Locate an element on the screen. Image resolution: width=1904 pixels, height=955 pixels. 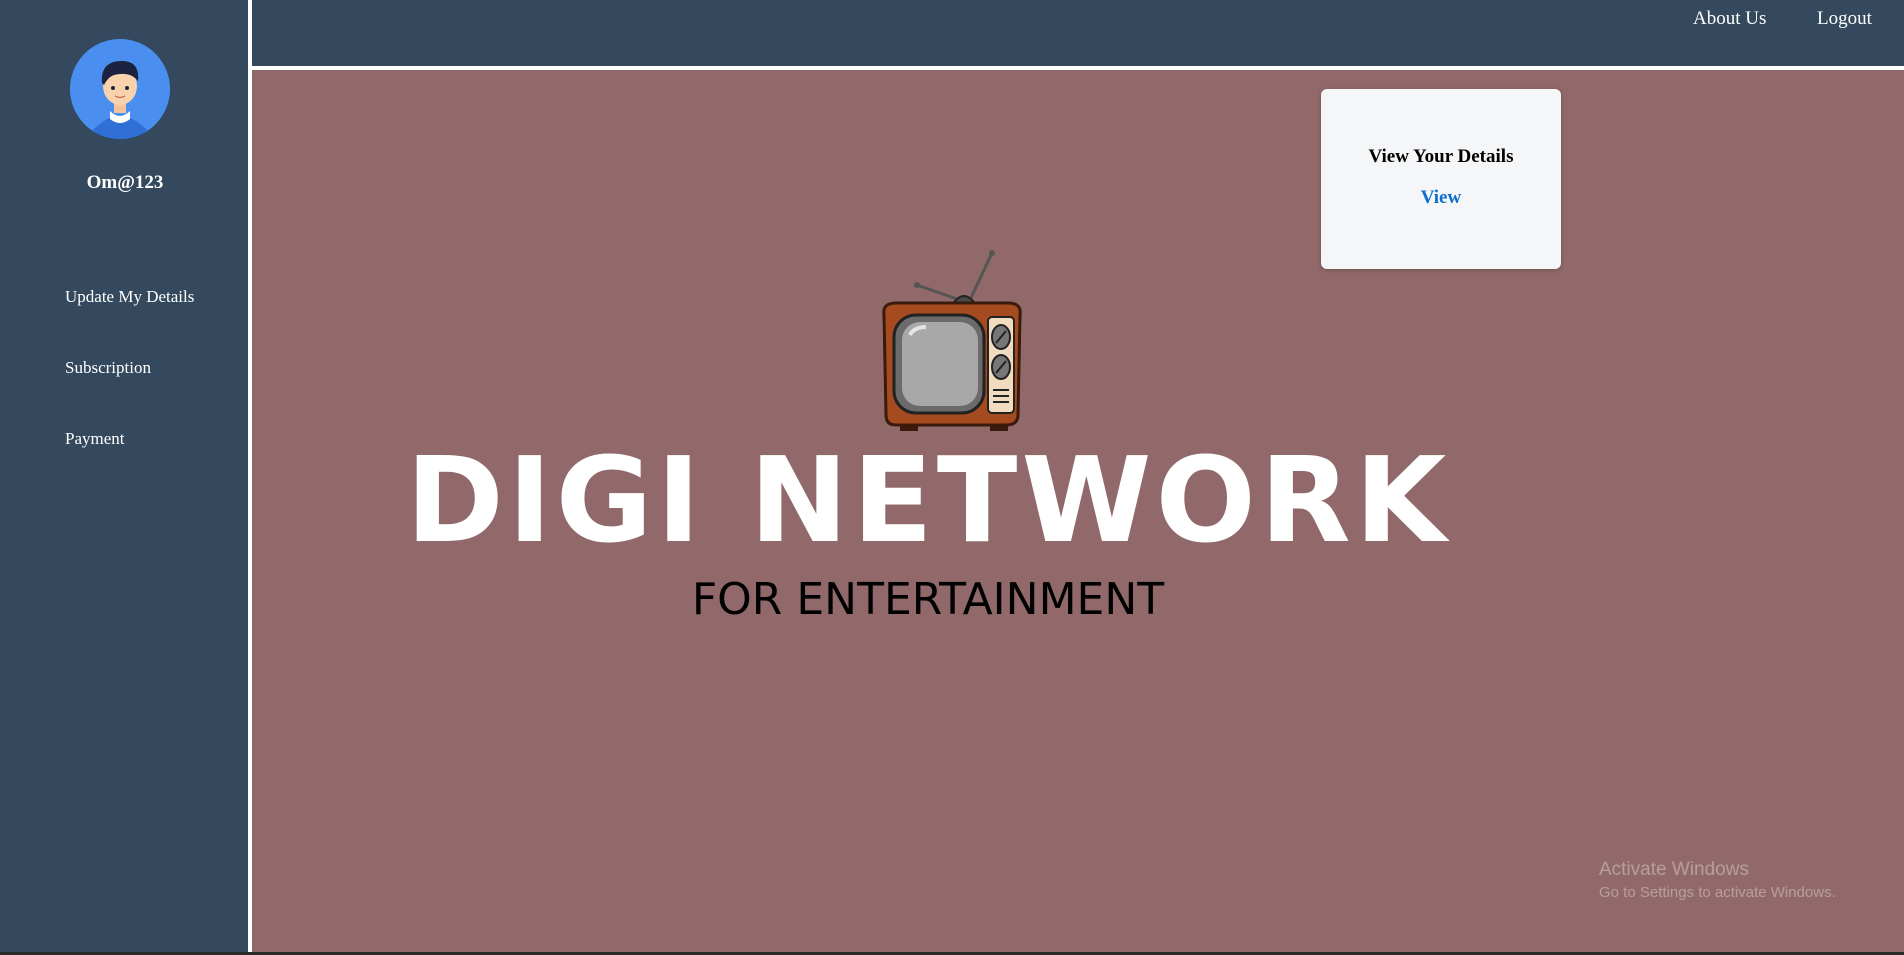
sidebar-item-payment: Payment is located at coordinates (129, 462).